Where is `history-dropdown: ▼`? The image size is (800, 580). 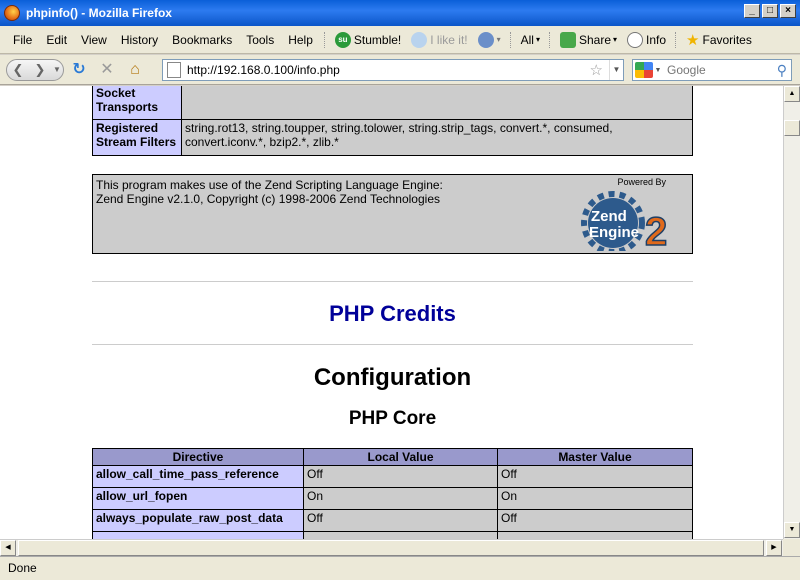
history-dropdown: ▼ is located at coordinates (57, 70).